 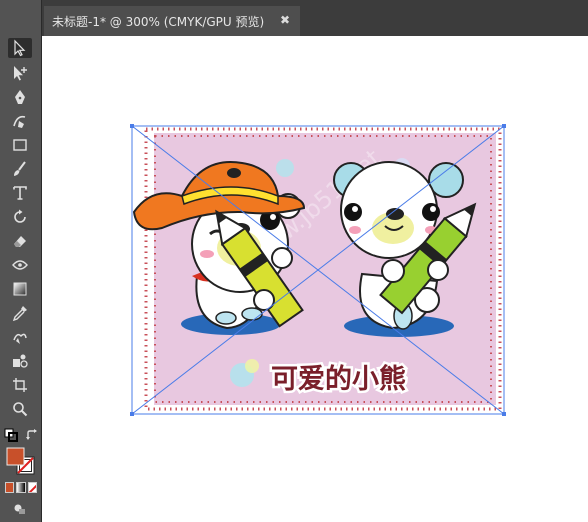 I want to click on type-icon, so click(x=20, y=193).